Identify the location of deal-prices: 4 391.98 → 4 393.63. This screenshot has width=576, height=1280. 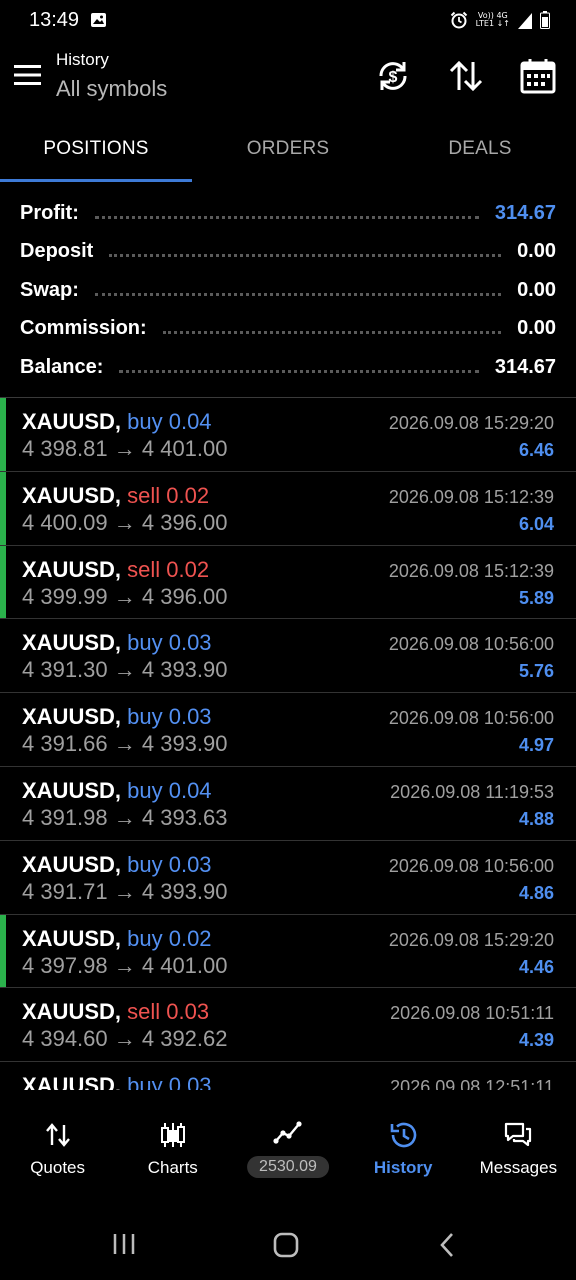
(125, 817).